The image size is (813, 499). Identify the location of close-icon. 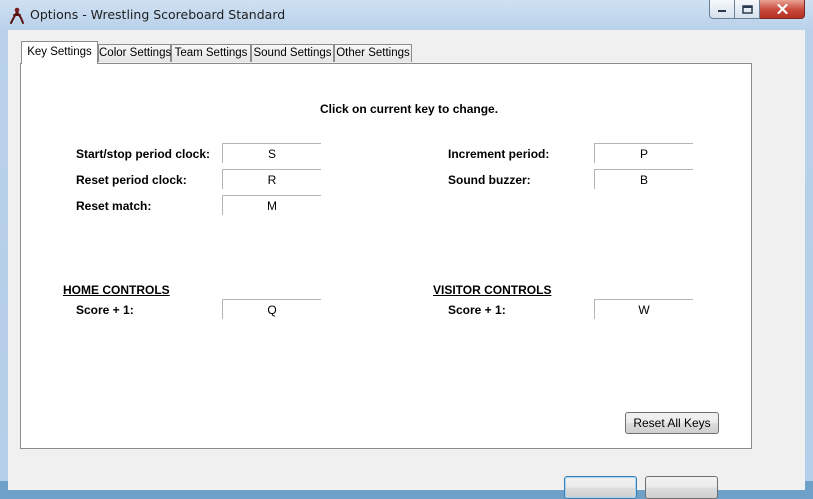
(782, 9).